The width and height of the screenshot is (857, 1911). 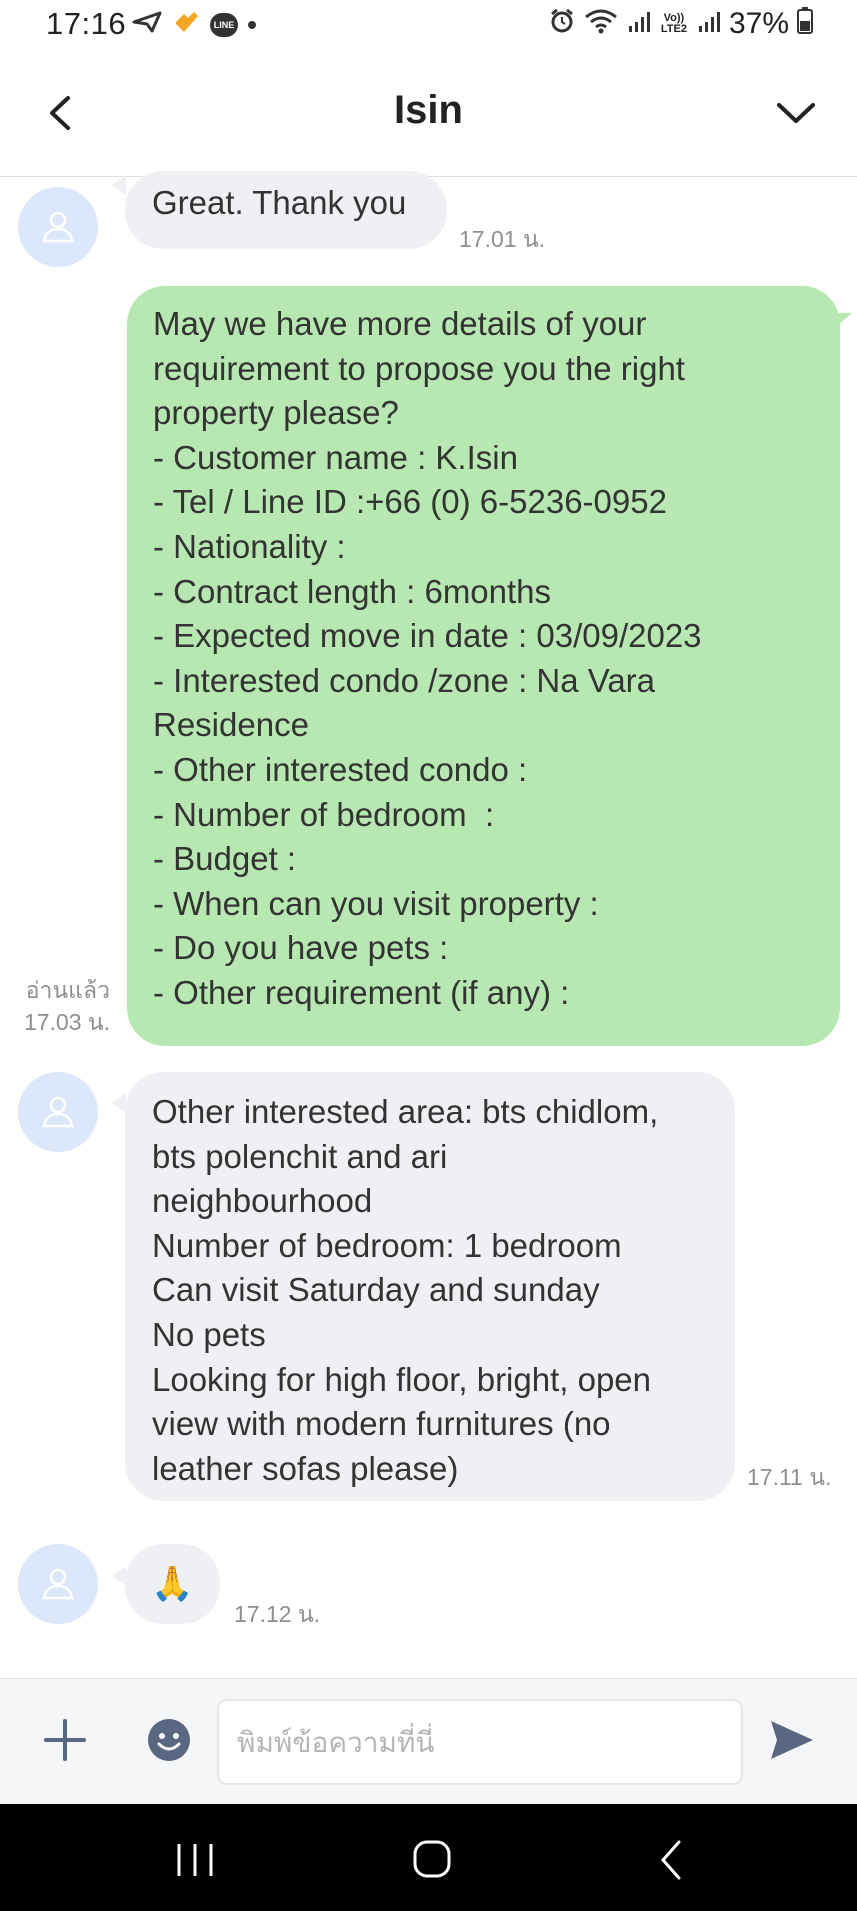 What do you see at coordinates (376, 903) in the screenshot?
I see `message-text-line: - When can you visit property :` at bounding box center [376, 903].